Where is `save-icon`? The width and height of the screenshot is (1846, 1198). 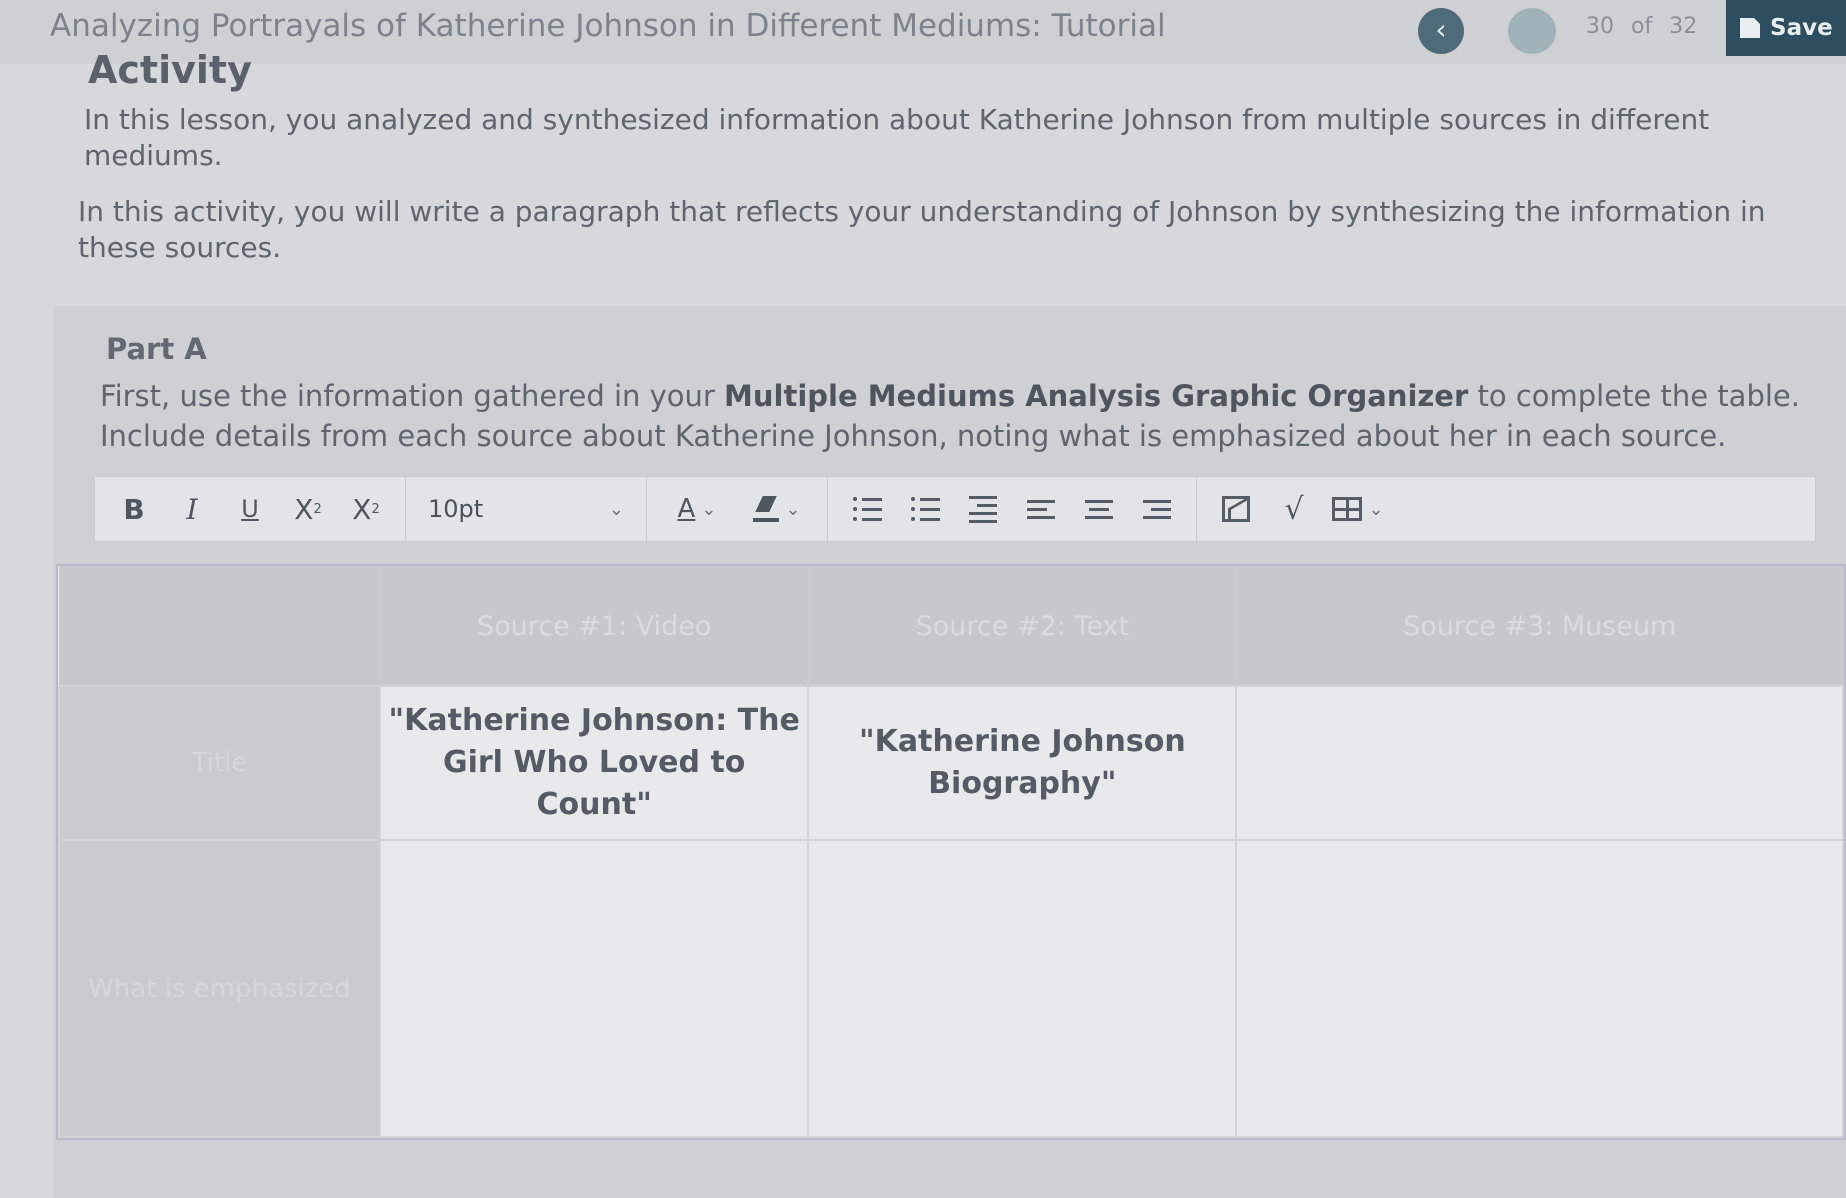 save-icon is located at coordinates (1750, 28).